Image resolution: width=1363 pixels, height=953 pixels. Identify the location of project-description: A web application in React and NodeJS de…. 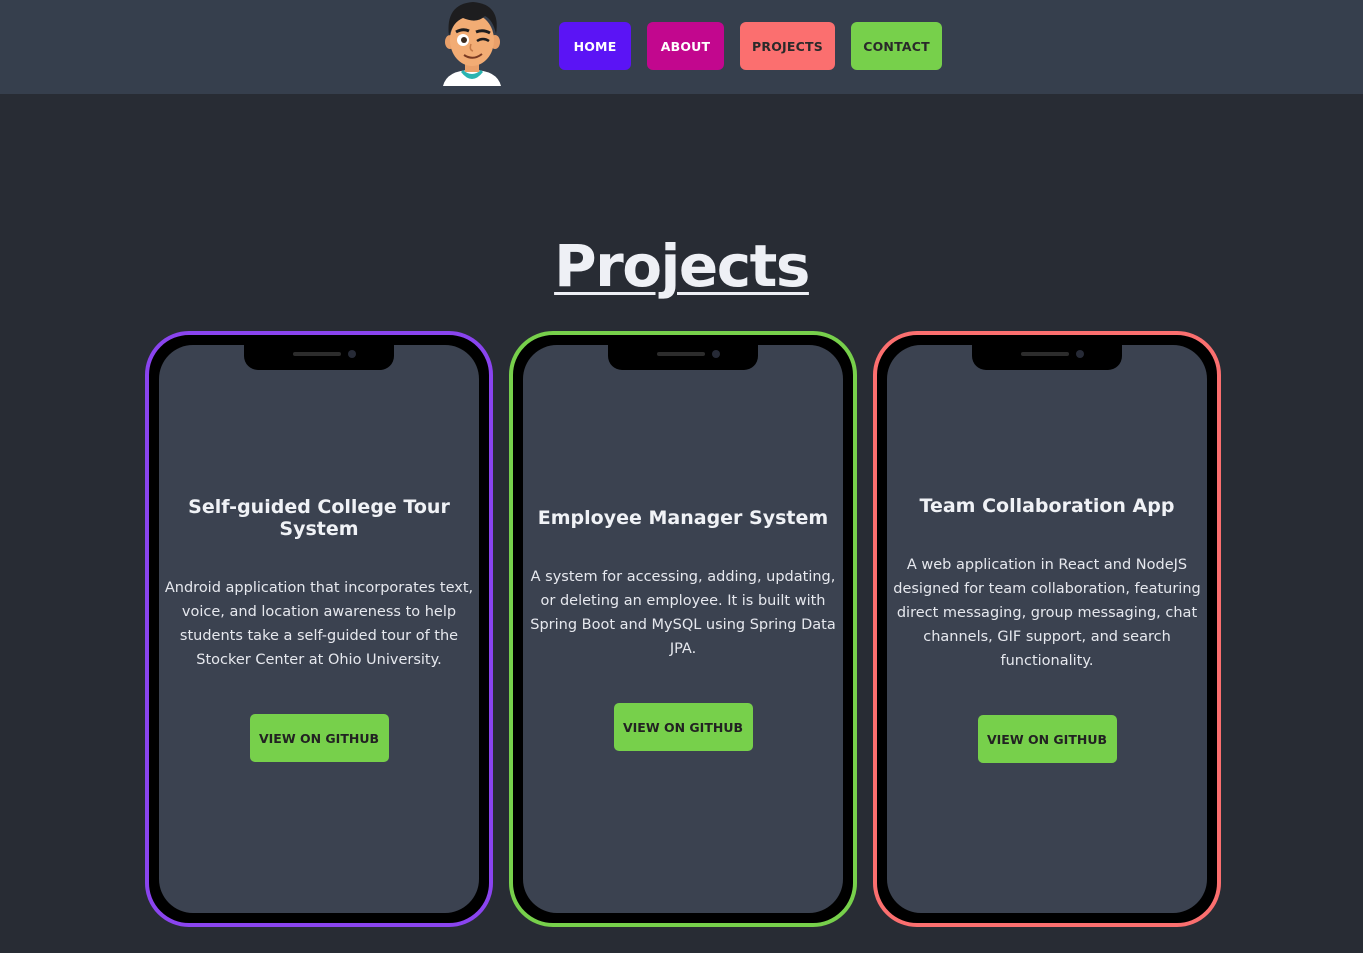
(1047, 613).